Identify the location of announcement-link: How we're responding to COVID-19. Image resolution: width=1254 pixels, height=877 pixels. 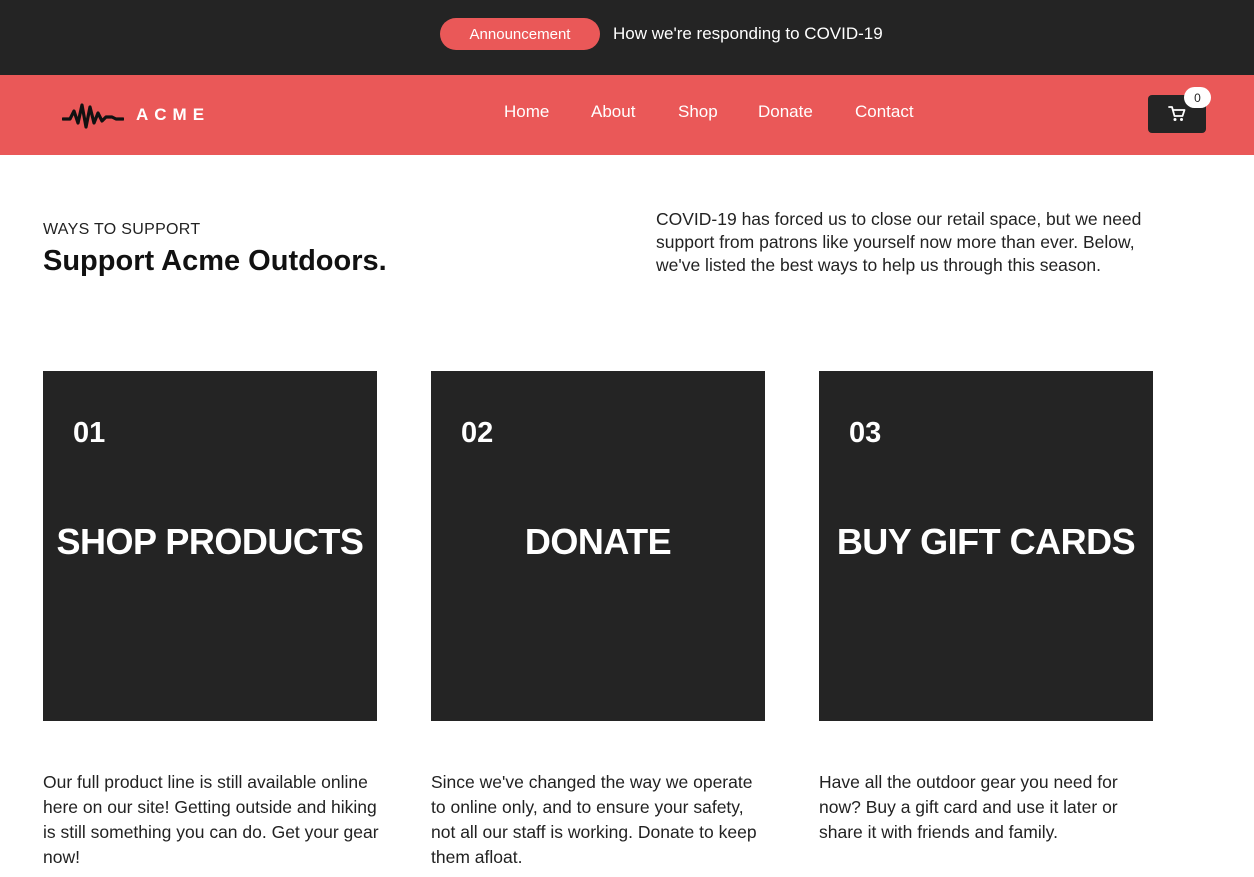
(748, 34).